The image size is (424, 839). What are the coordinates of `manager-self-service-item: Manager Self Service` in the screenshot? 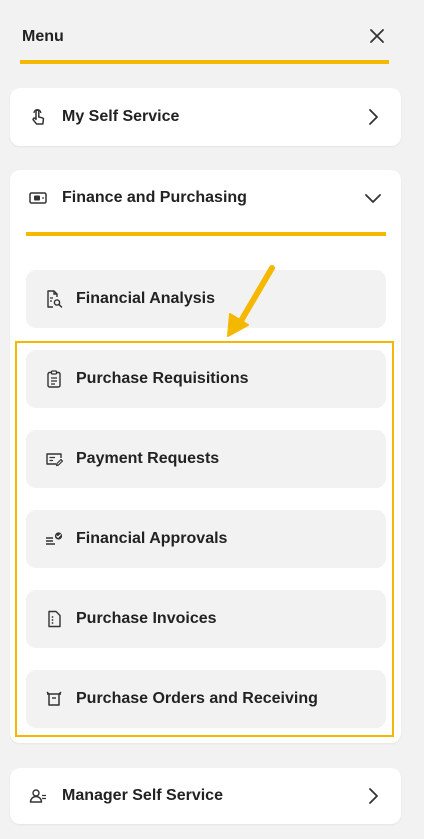 It's located at (205, 796).